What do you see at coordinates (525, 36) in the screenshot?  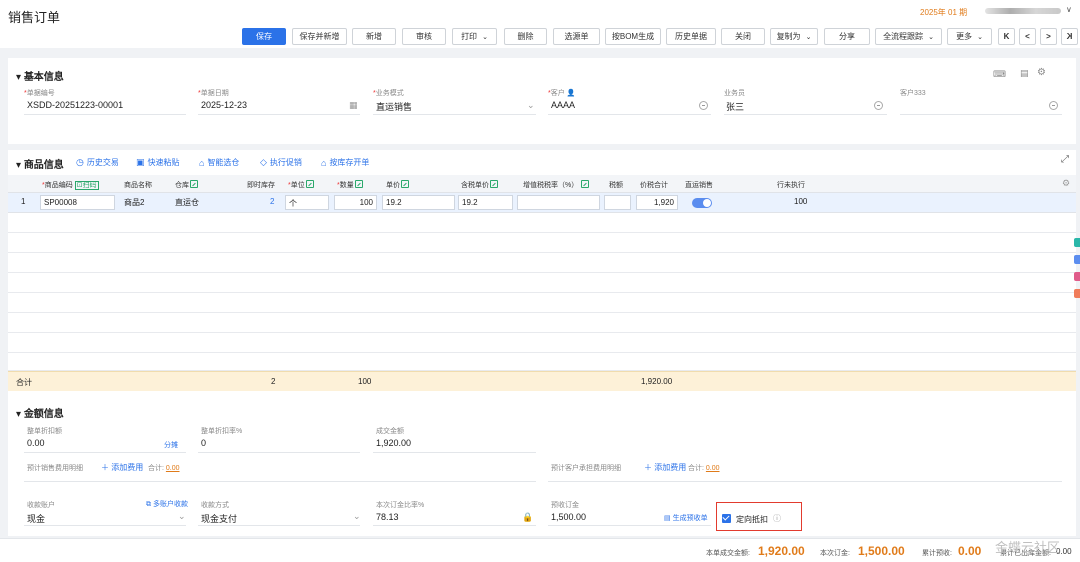 I see `delete-button: 删除` at bounding box center [525, 36].